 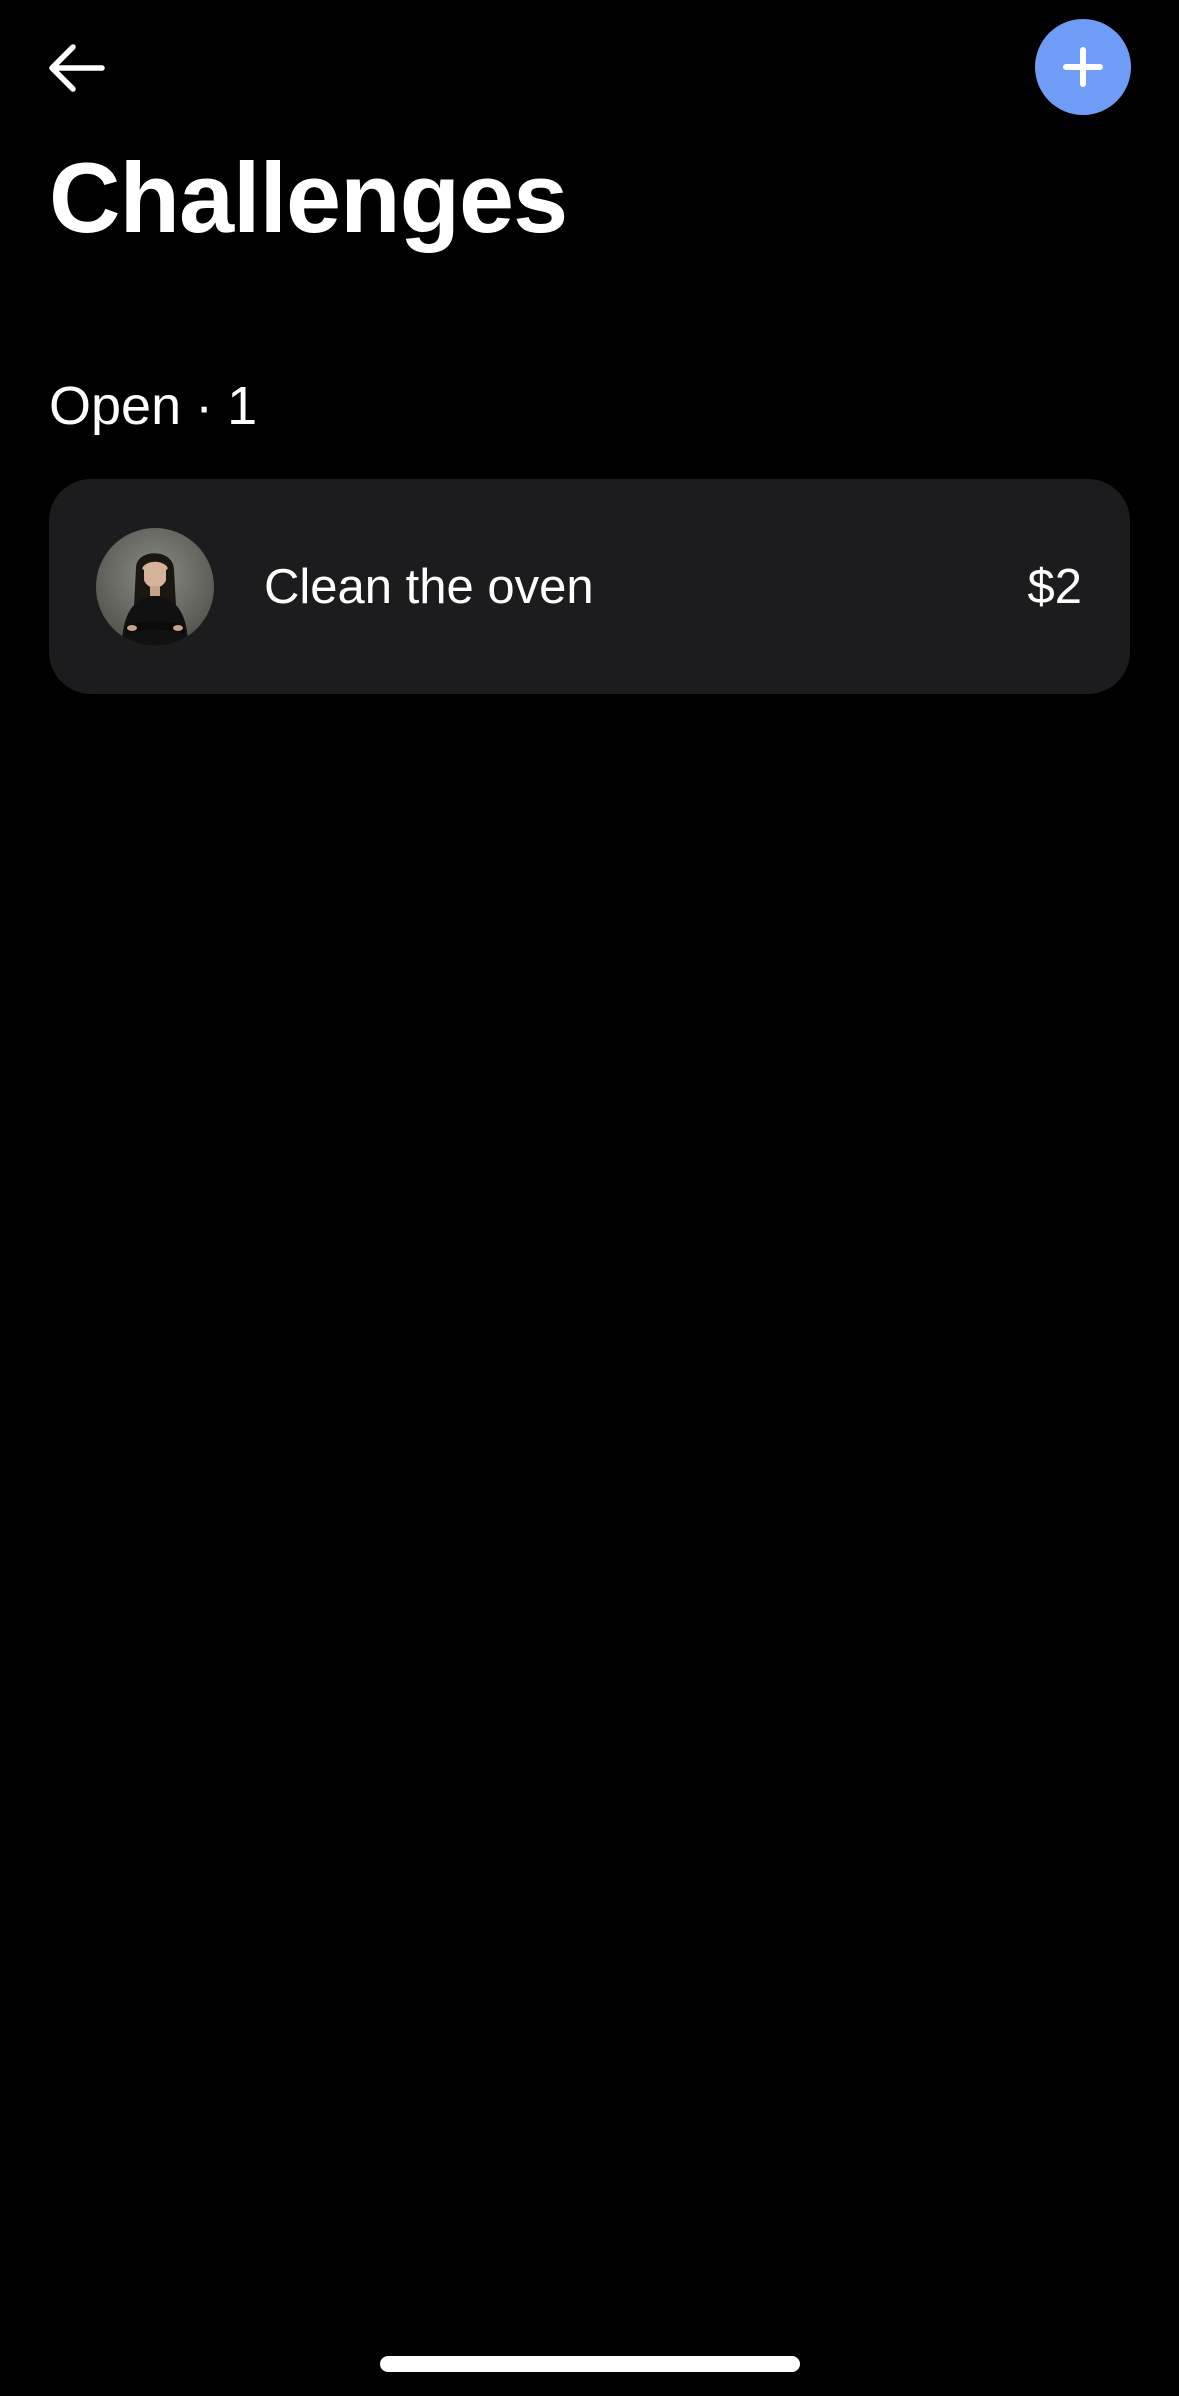 I want to click on arrow-left-icon, so click(x=77, y=68).